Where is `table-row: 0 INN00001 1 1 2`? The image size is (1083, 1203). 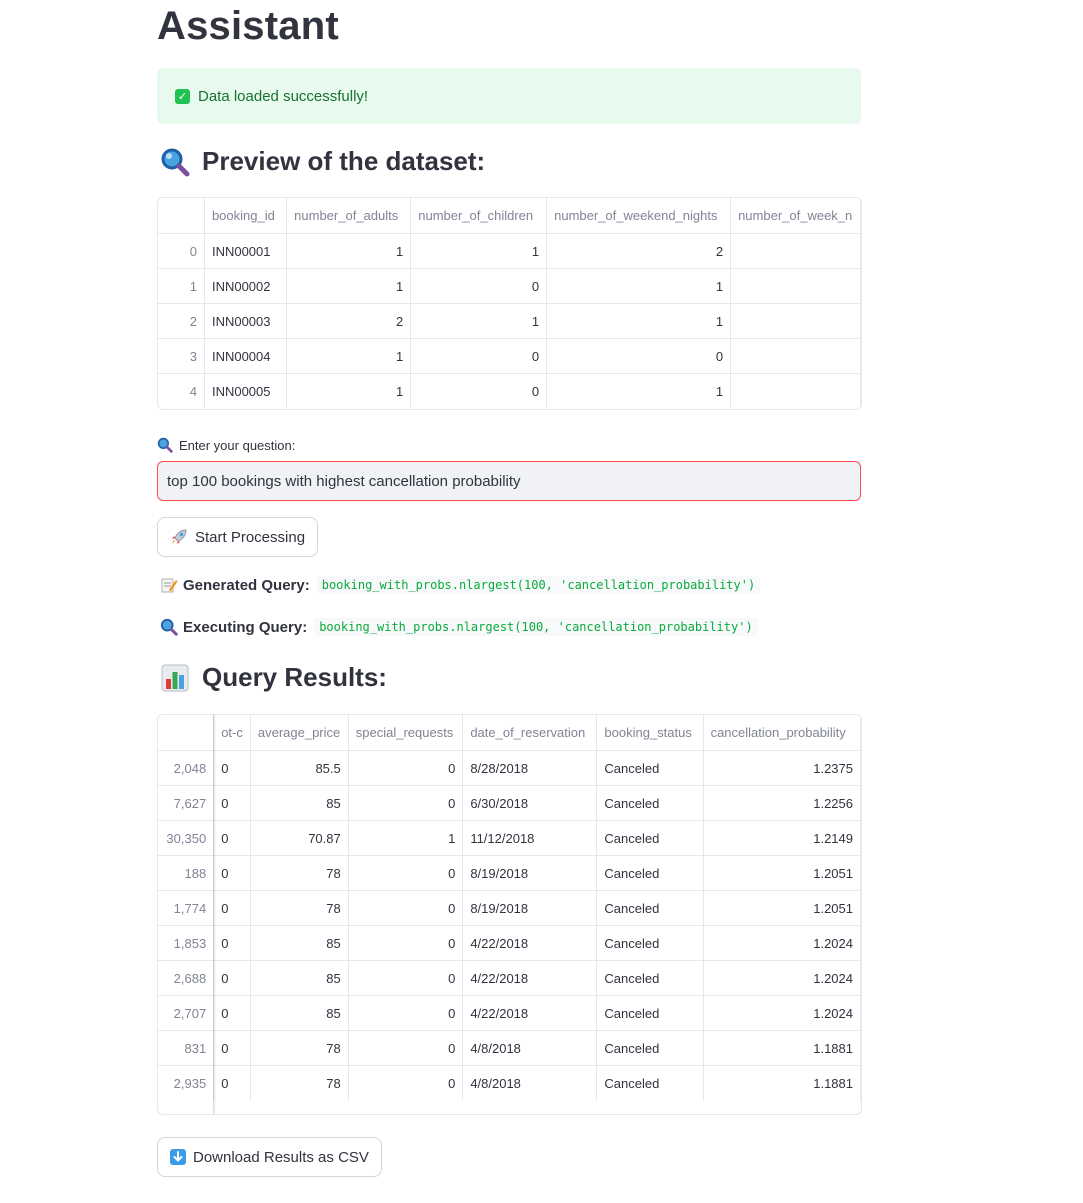
table-row: 0 INN00001 1 1 2 is located at coordinates (509, 251).